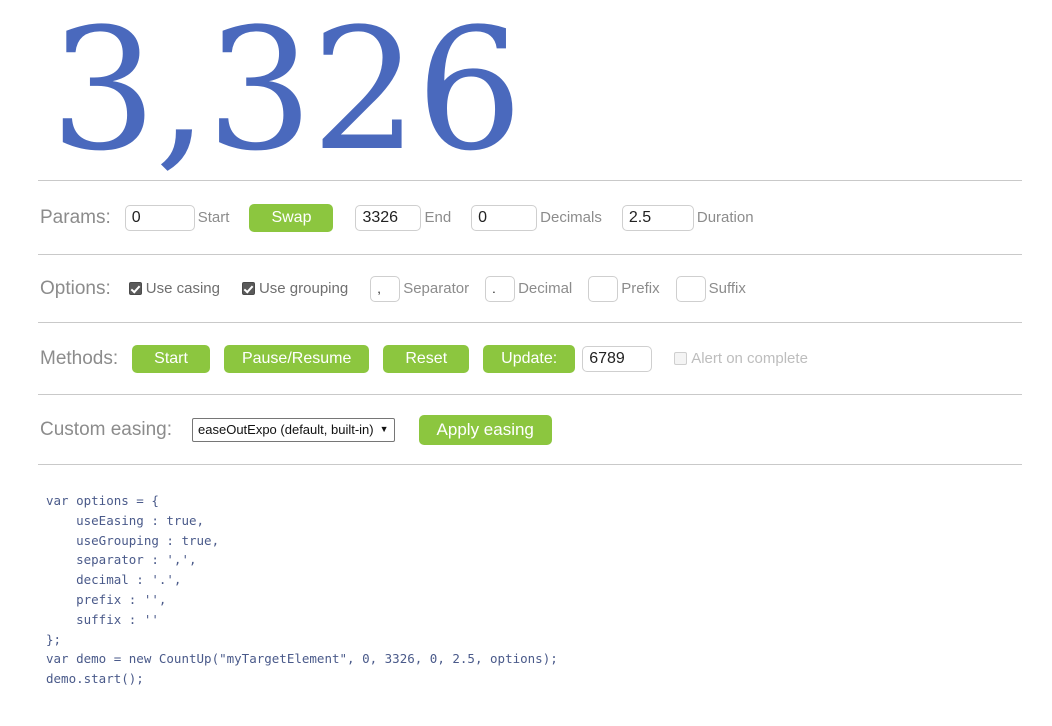 This screenshot has width=1052, height=726. What do you see at coordinates (106, 429) in the screenshot?
I see `custom-easing-row-label: Custom easing:` at bounding box center [106, 429].